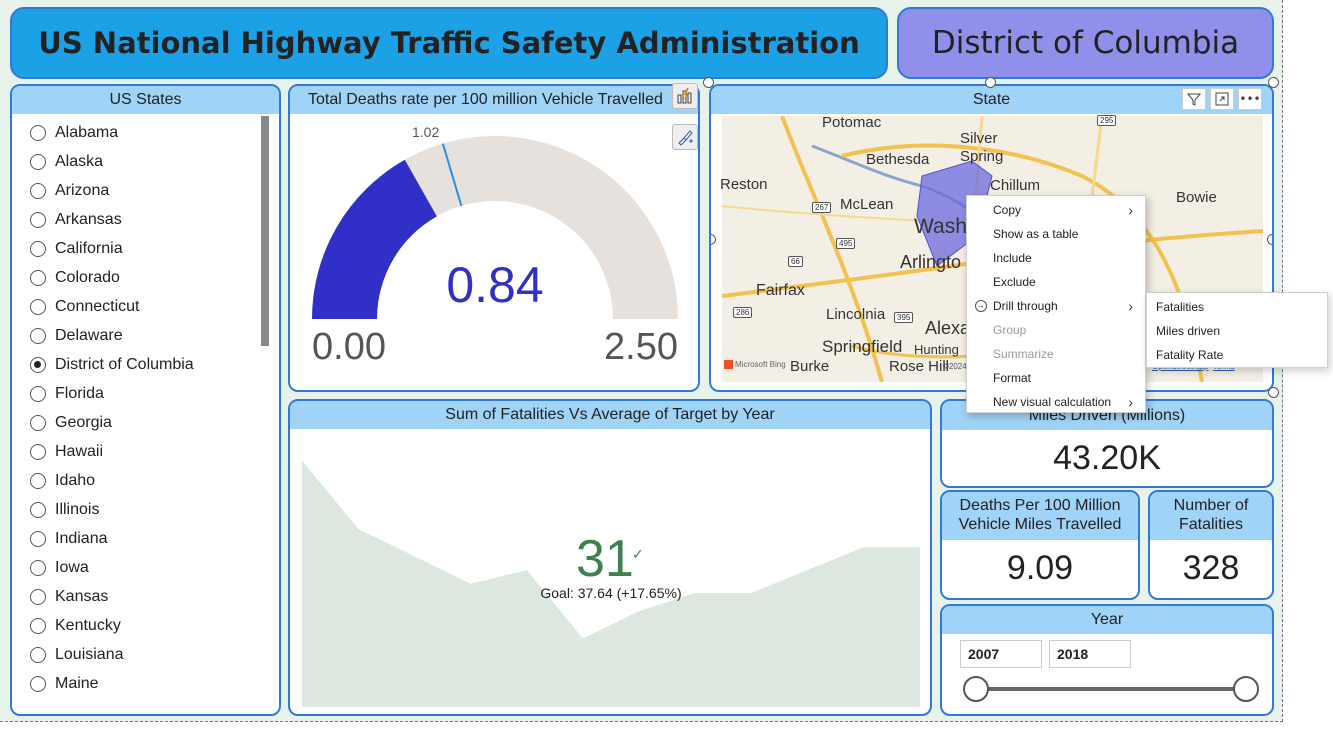 This screenshot has width=1333, height=730. Describe the element at coordinates (145, 480) in the screenshot. I see `state-option: Idaho` at that location.